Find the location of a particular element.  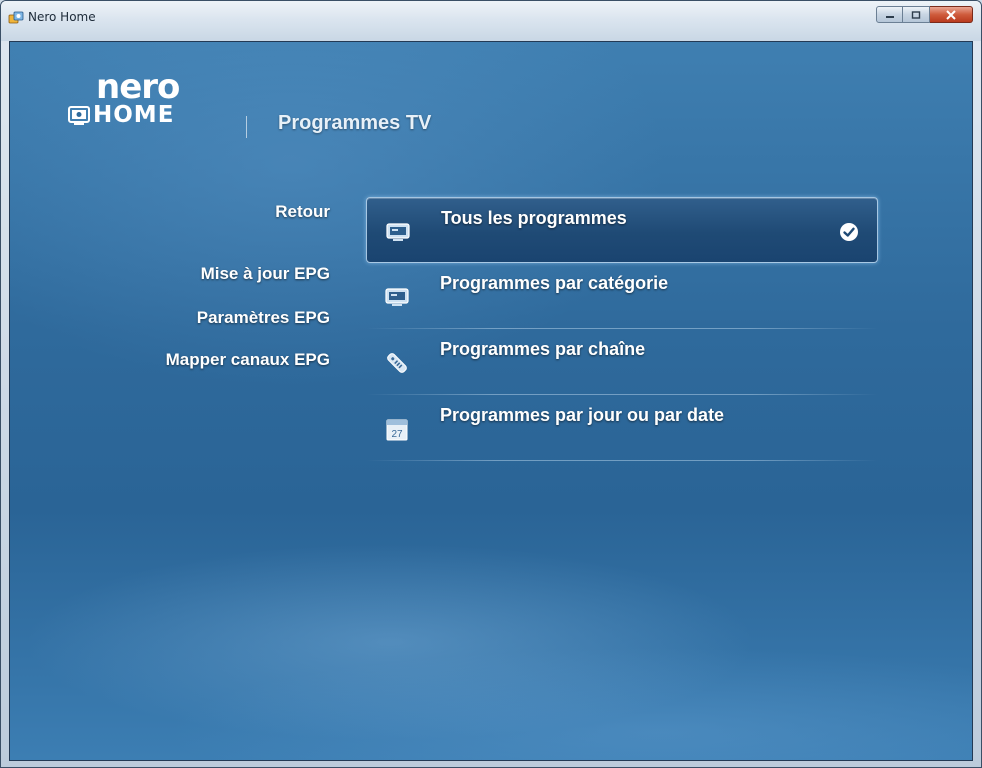

menu-item-tous-les-programmes: Tous les programmes is located at coordinates (622, 230).